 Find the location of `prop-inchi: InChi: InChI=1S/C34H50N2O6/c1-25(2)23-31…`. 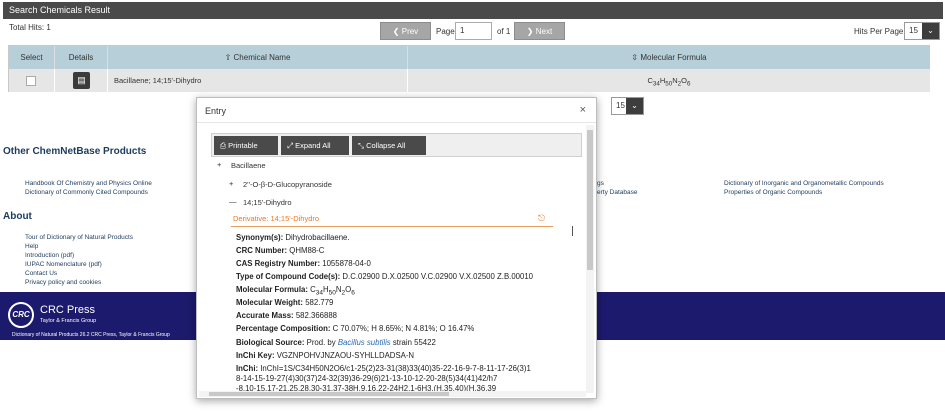

prop-inchi: InChi: InChI=1S/C34H50N2O6/c1-25(2)23-31… is located at coordinates (383, 368).